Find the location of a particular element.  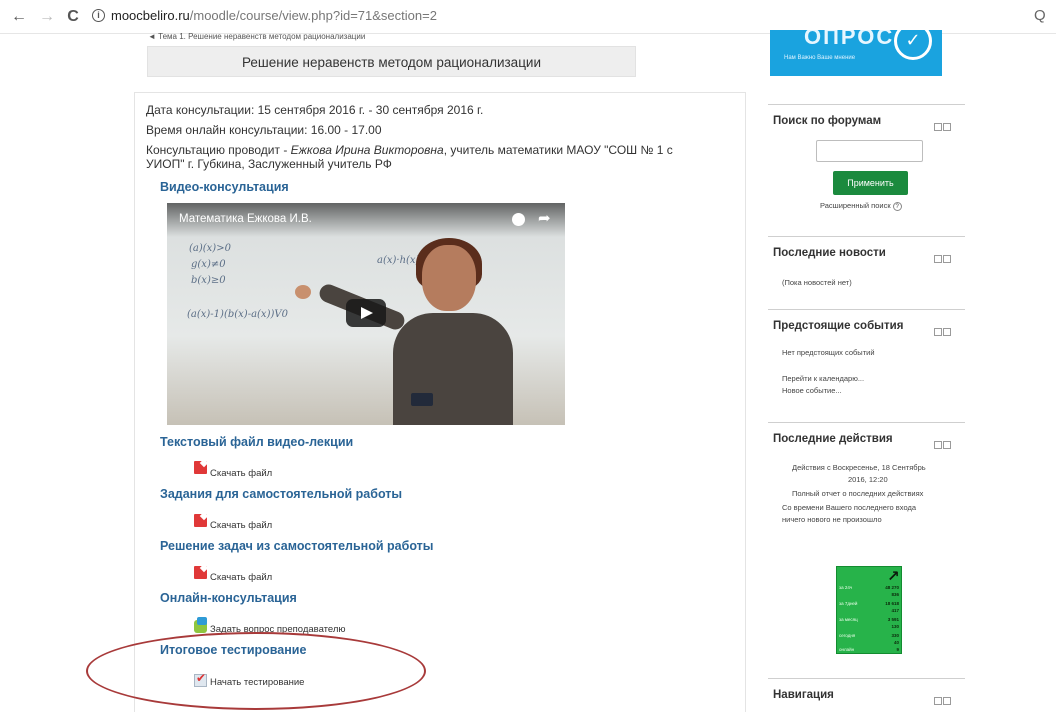

board-line: b(x)≥0 is located at coordinates (208, 280).